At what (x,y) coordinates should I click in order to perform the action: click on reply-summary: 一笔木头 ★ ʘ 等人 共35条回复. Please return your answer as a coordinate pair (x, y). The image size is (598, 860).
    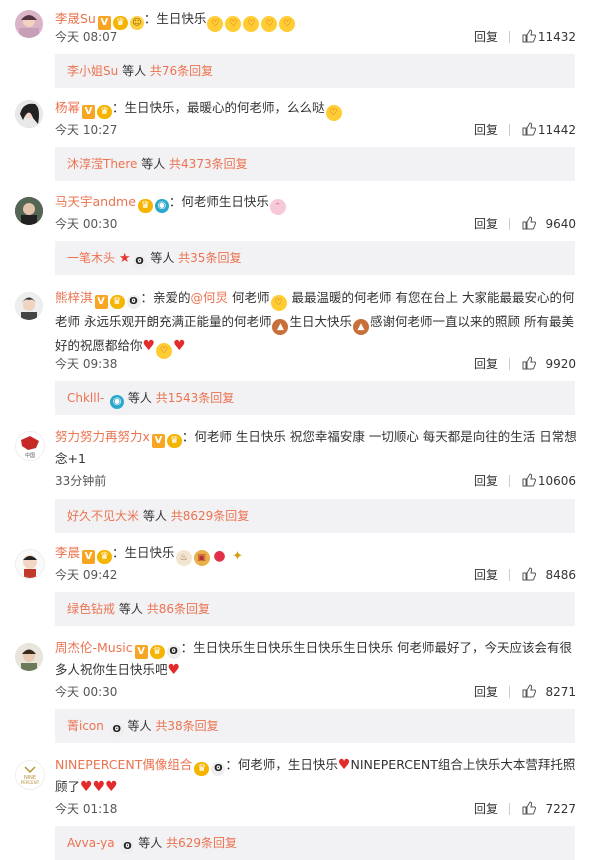
    Looking at the image, I should click on (315, 258).